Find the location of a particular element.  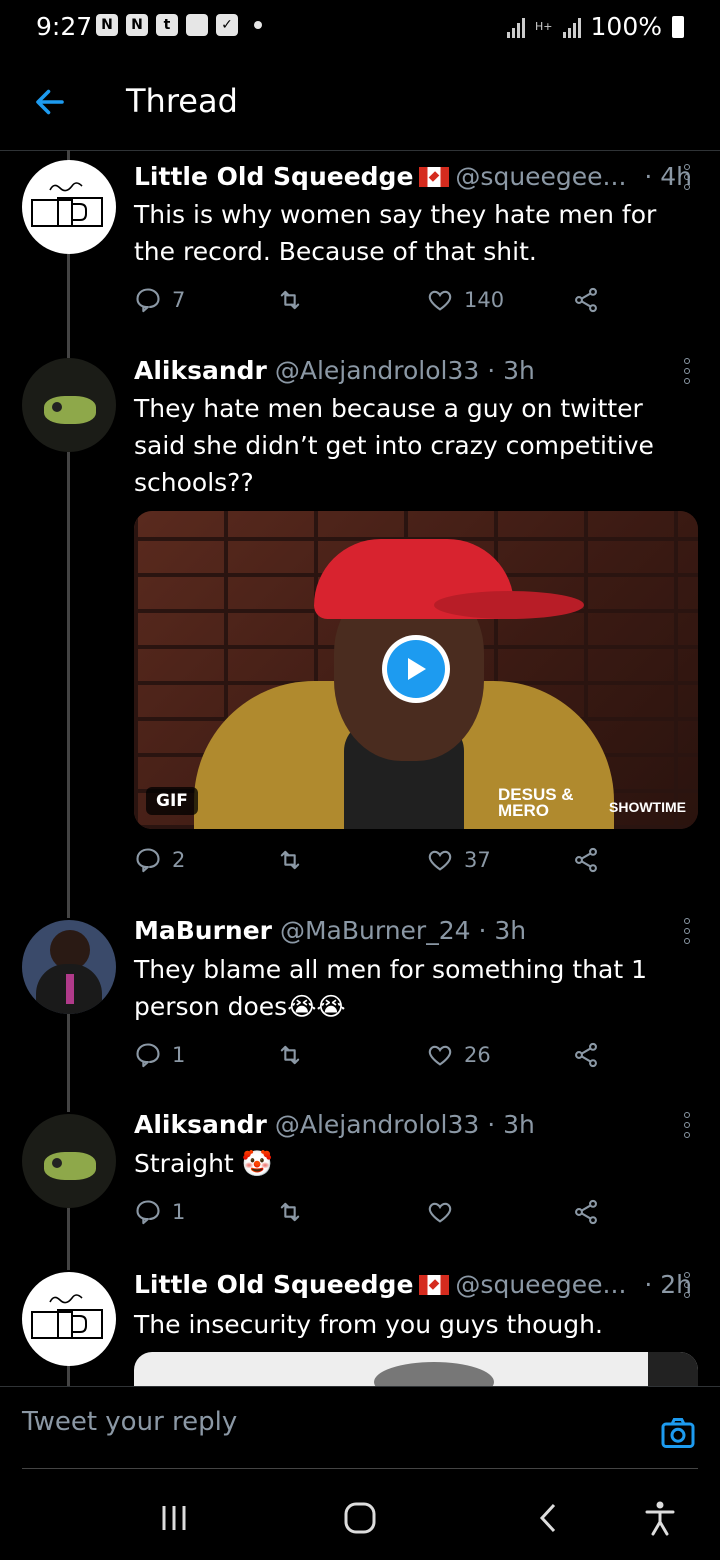

home-icon is located at coordinates (360, 1518).